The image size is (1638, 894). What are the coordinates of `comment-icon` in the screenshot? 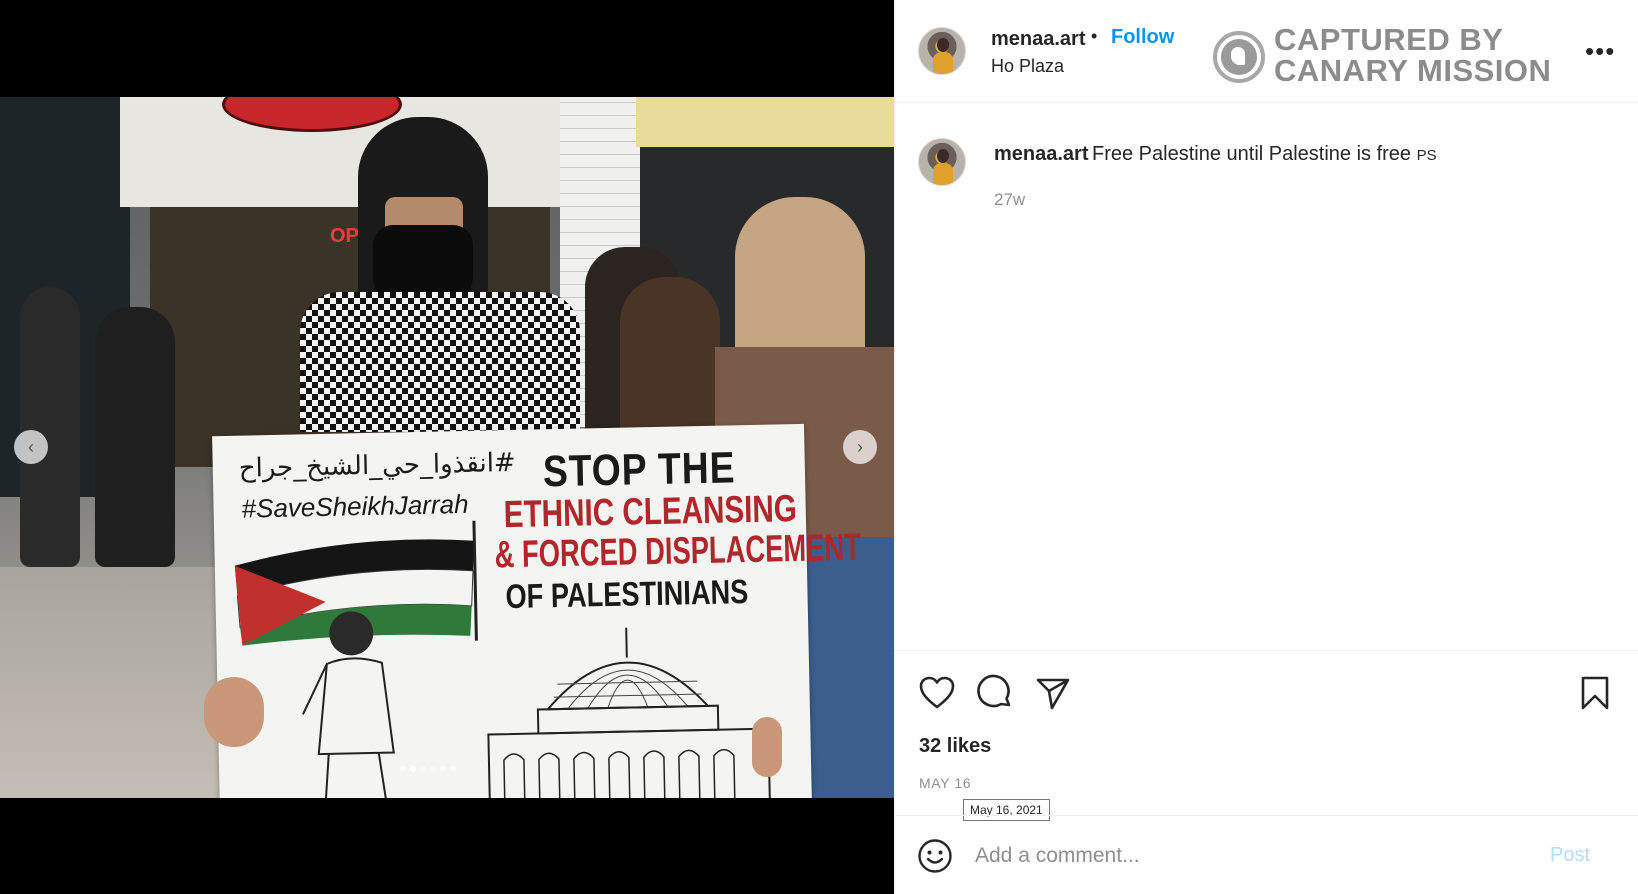 It's located at (994, 691).